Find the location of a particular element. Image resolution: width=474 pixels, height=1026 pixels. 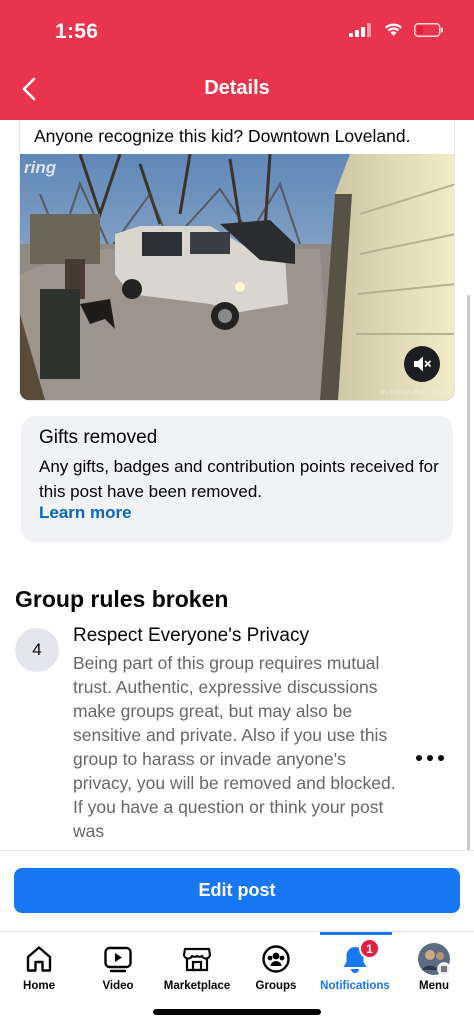

profile-avatar-icon is located at coordinates (434, 959).